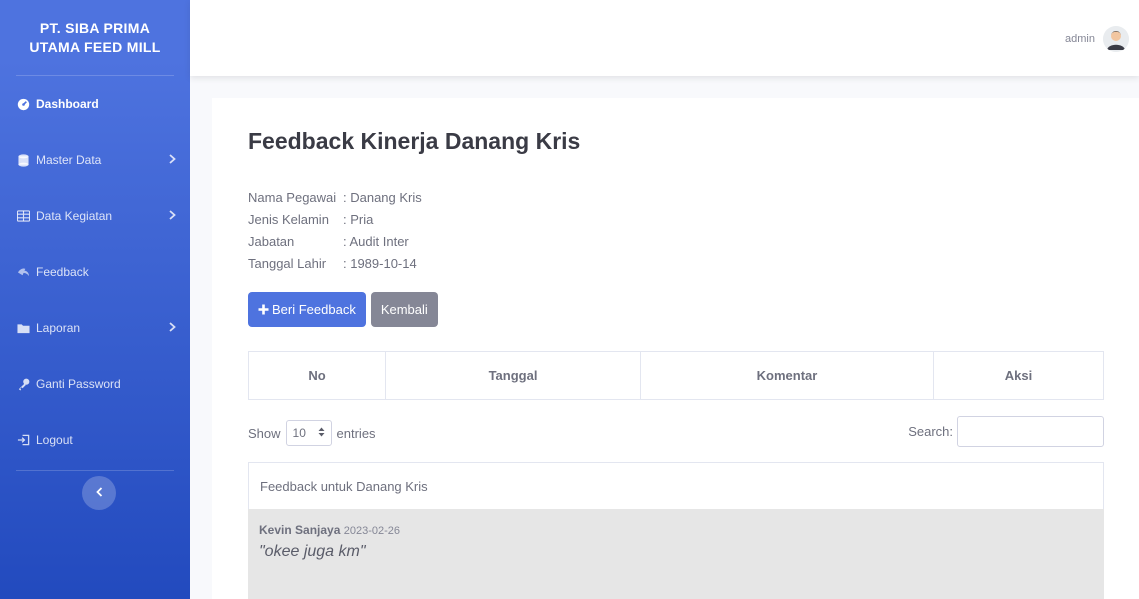 Image resolution: width=1139 pixels, height=599 pixels. What do you see at coordinates (300, 530) in the screenshot?
I see `feedback-author: Kevin Sanjaya` at bounding box center [300, 530].